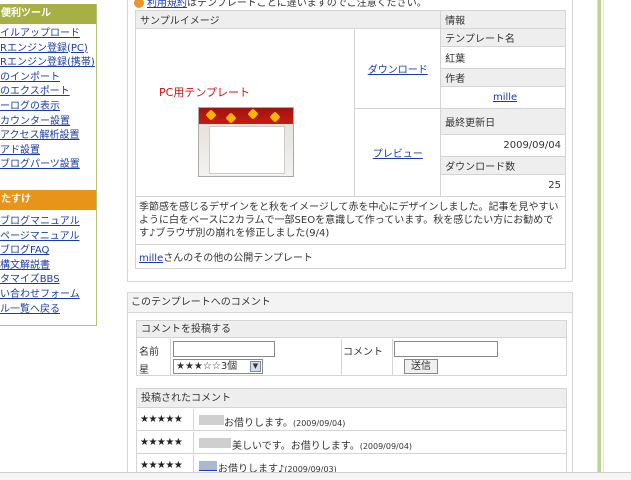 Image resolution: width=631 pixels, height=480 pixels. I want to click on sample-image-cell: PC用テンプレート, so click(245, 112).